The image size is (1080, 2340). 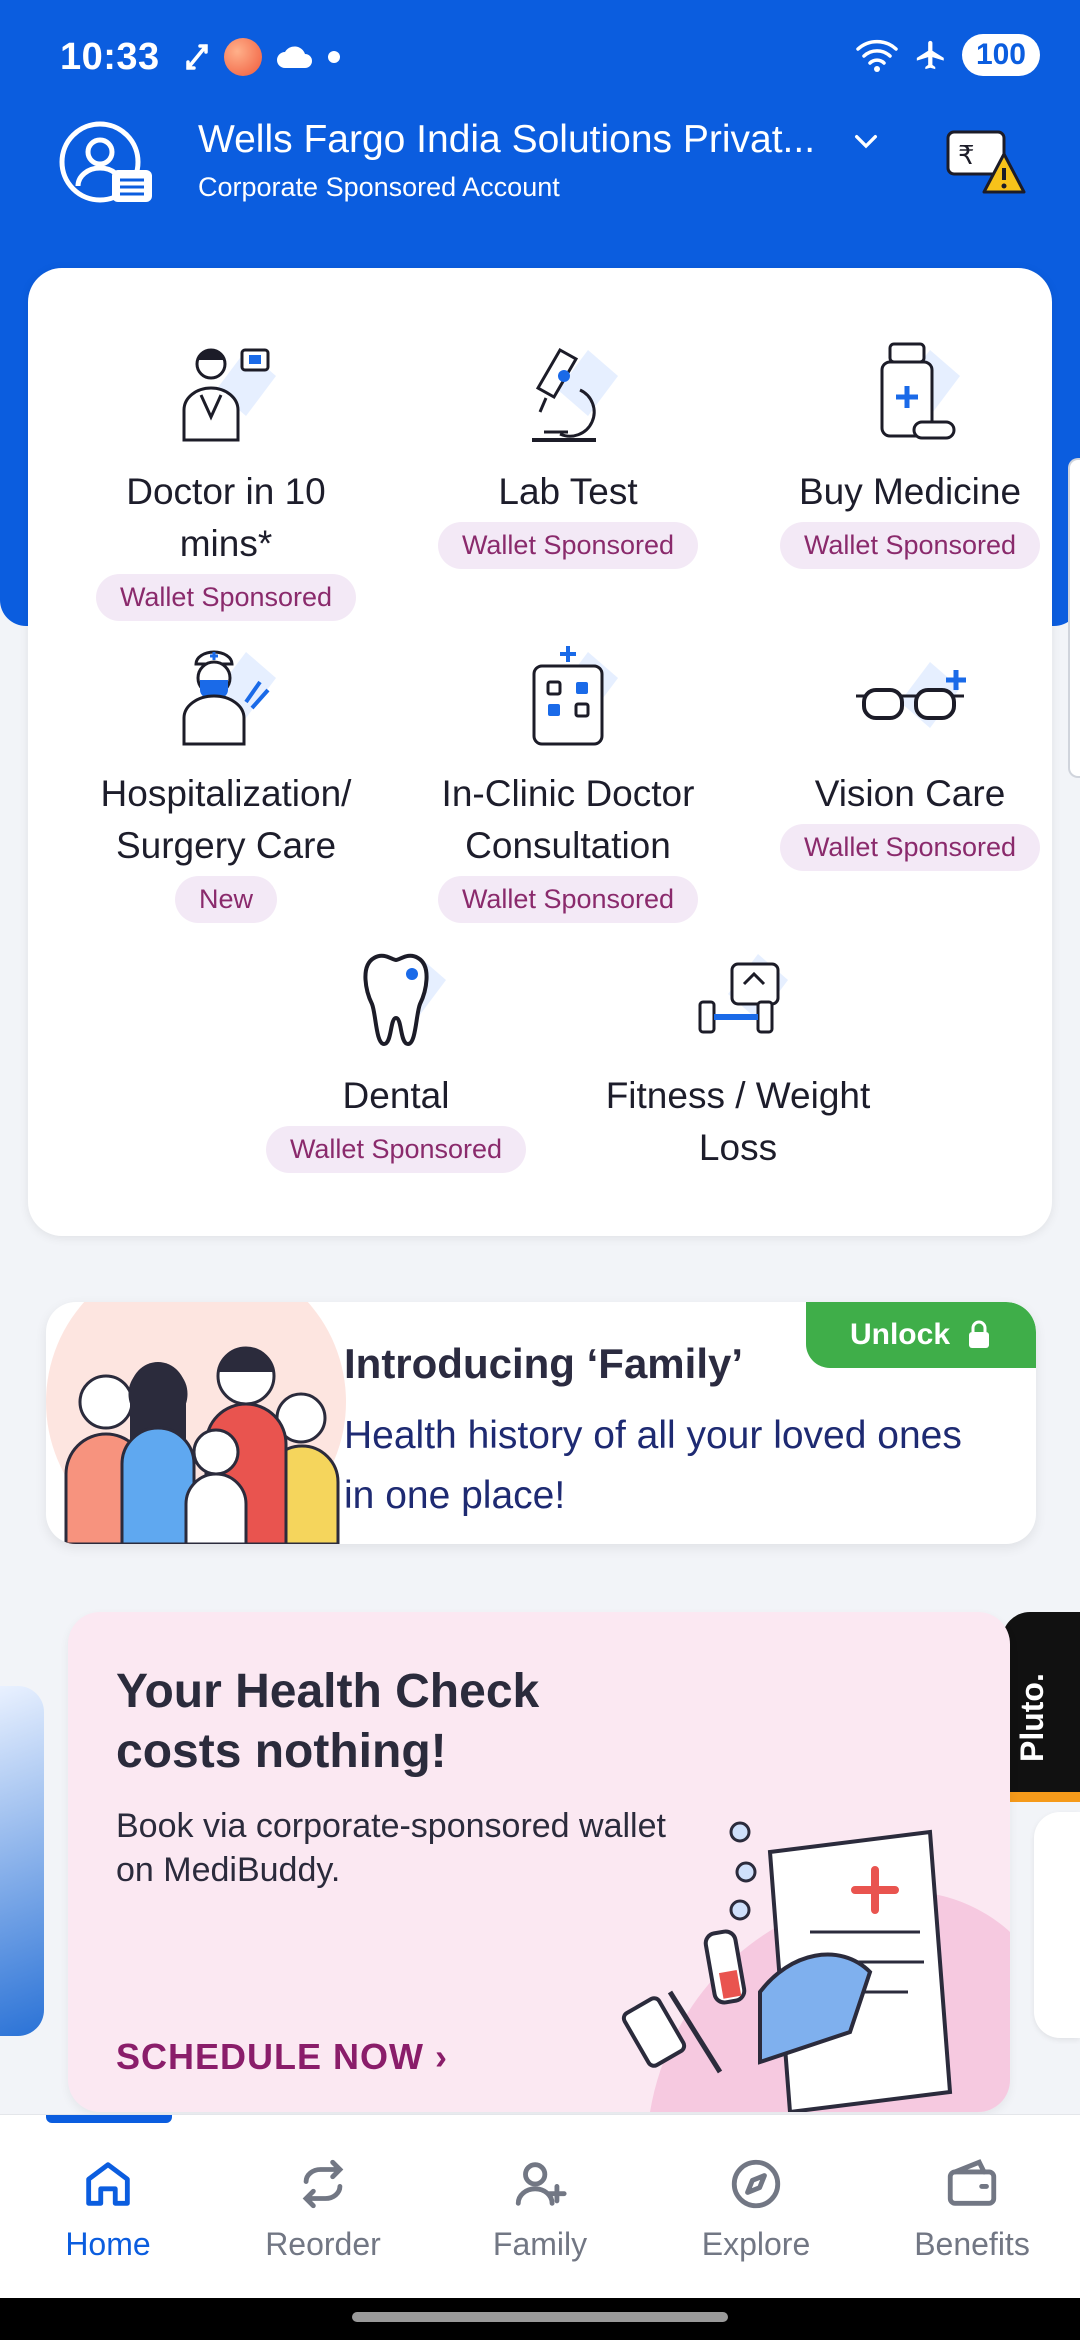 What do you see at coordinates (540, 56) in the screenshot?
I see `status-bar: 10:33 100` at bounding box center [540, 56].